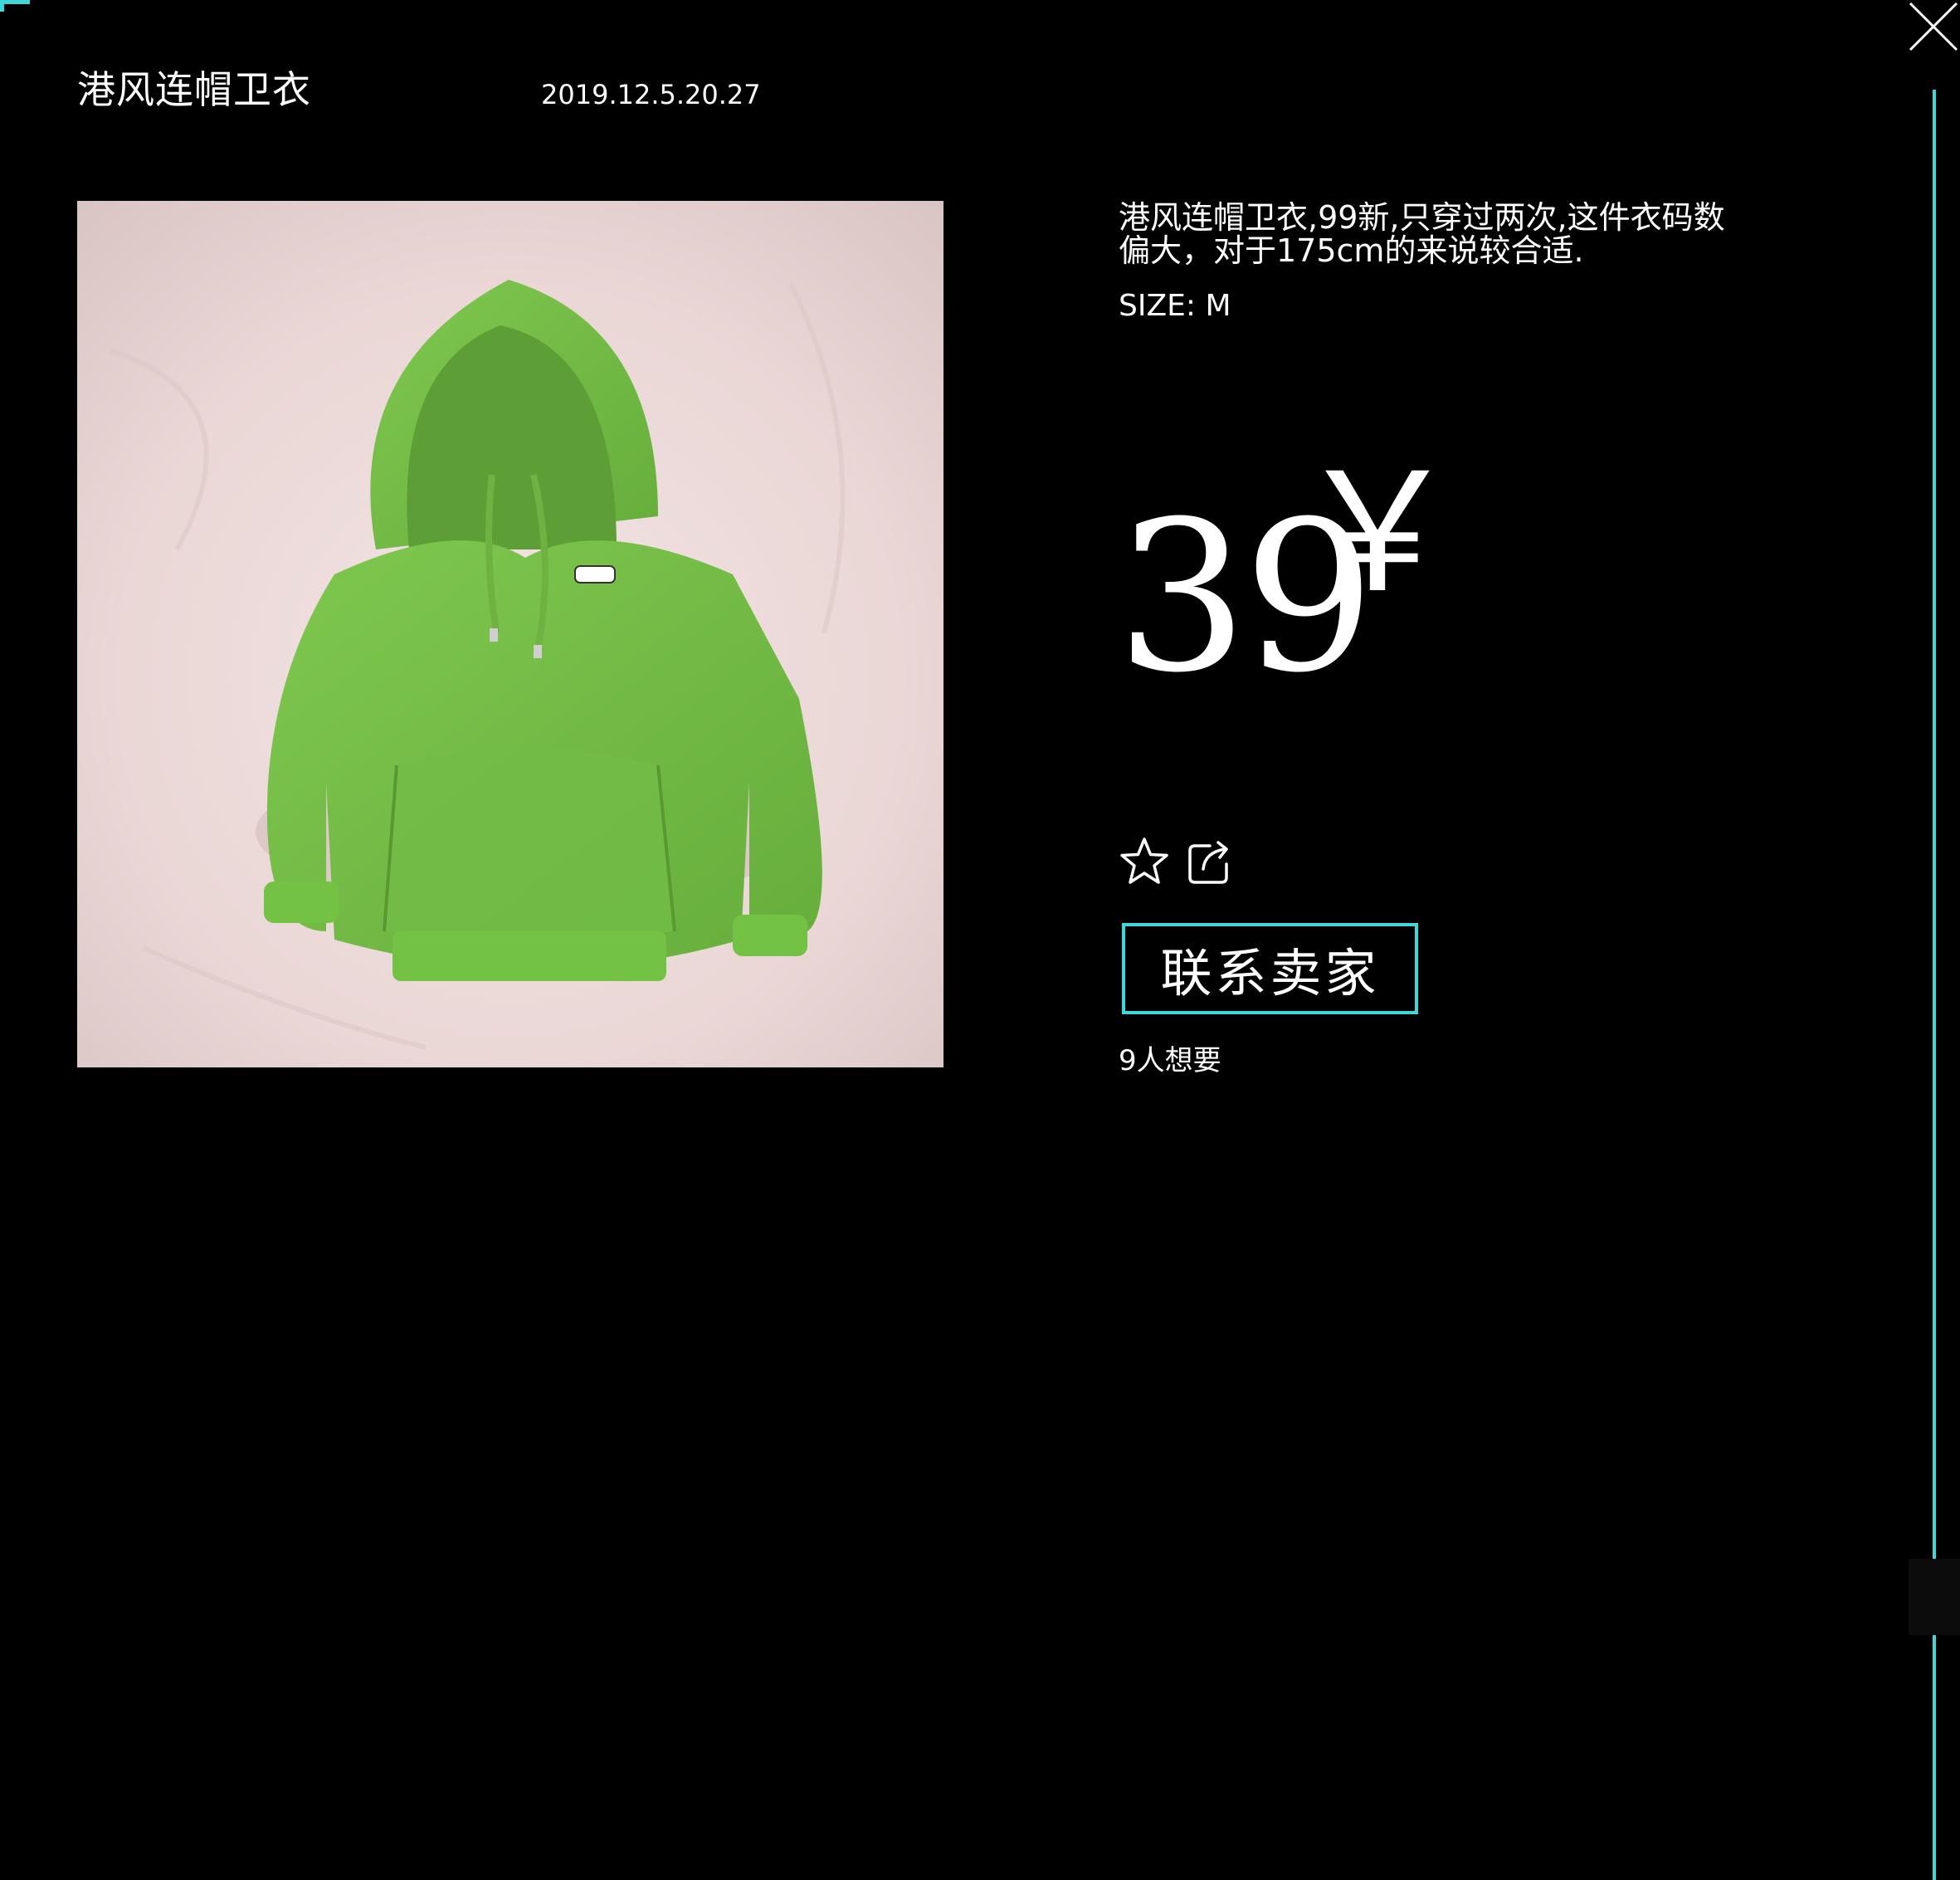 Image resolution: width=1960 pixels, height=1880 pixels. I want to click on listing-size: SIZE: M, so click(1175, 306).